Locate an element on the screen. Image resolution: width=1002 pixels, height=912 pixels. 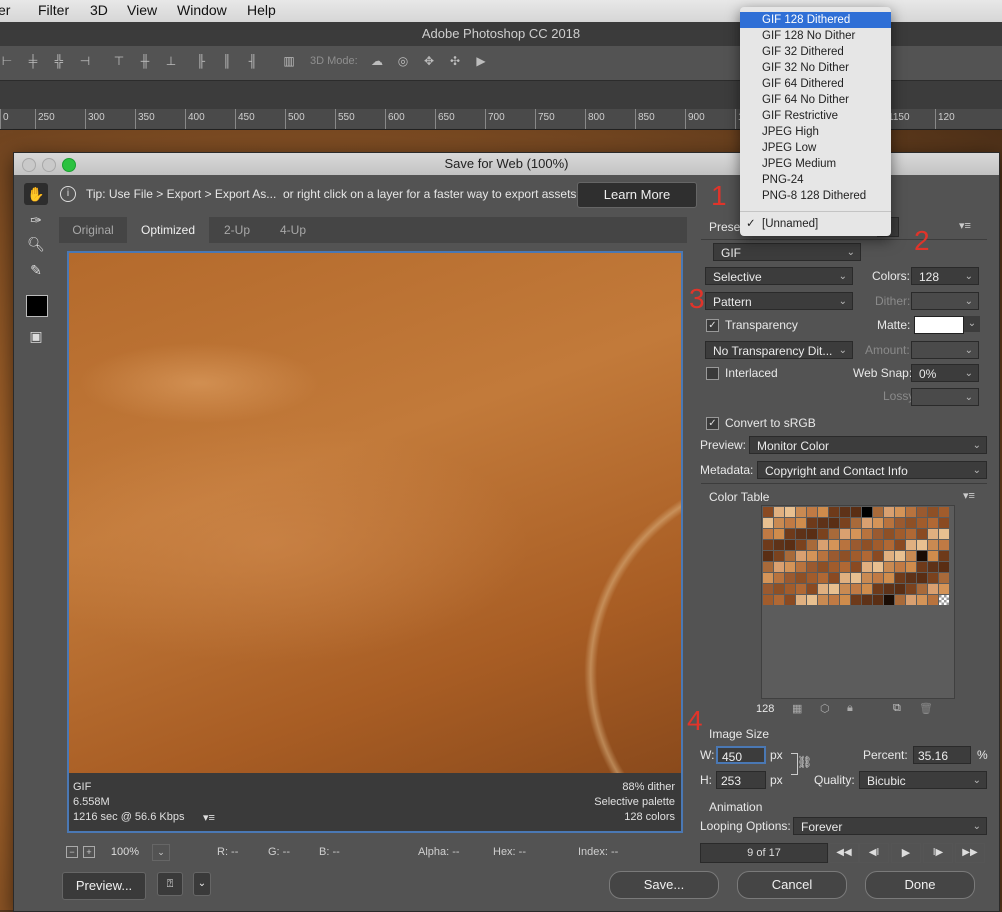
transparent-swatch is located at coordinates (944, 600).